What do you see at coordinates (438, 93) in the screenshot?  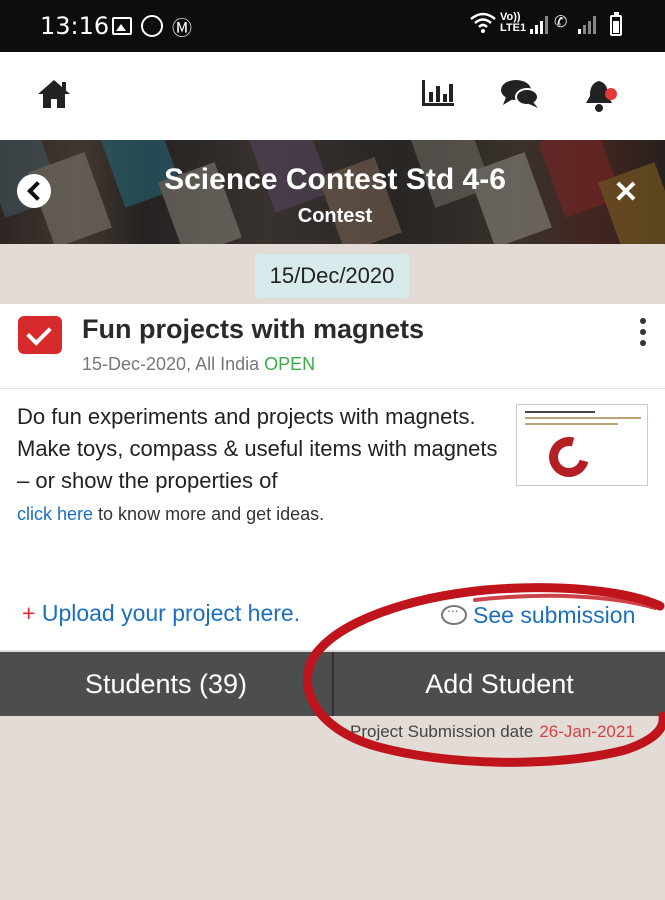 I see `stats-icon` at bounding box center [438, 93].